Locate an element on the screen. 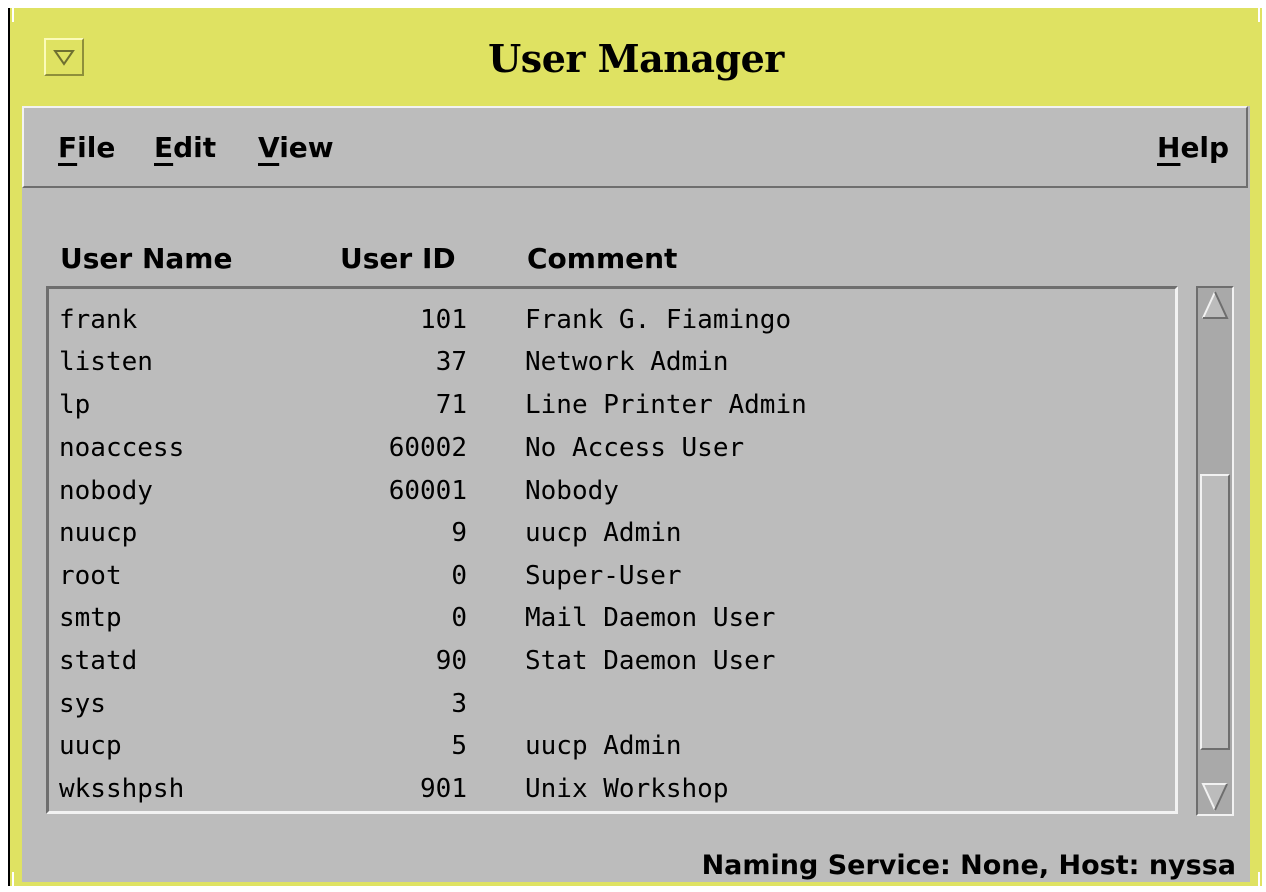  status-naming-service: Naming Service: None, Host: nyssa is located at coordinates (968, 865).